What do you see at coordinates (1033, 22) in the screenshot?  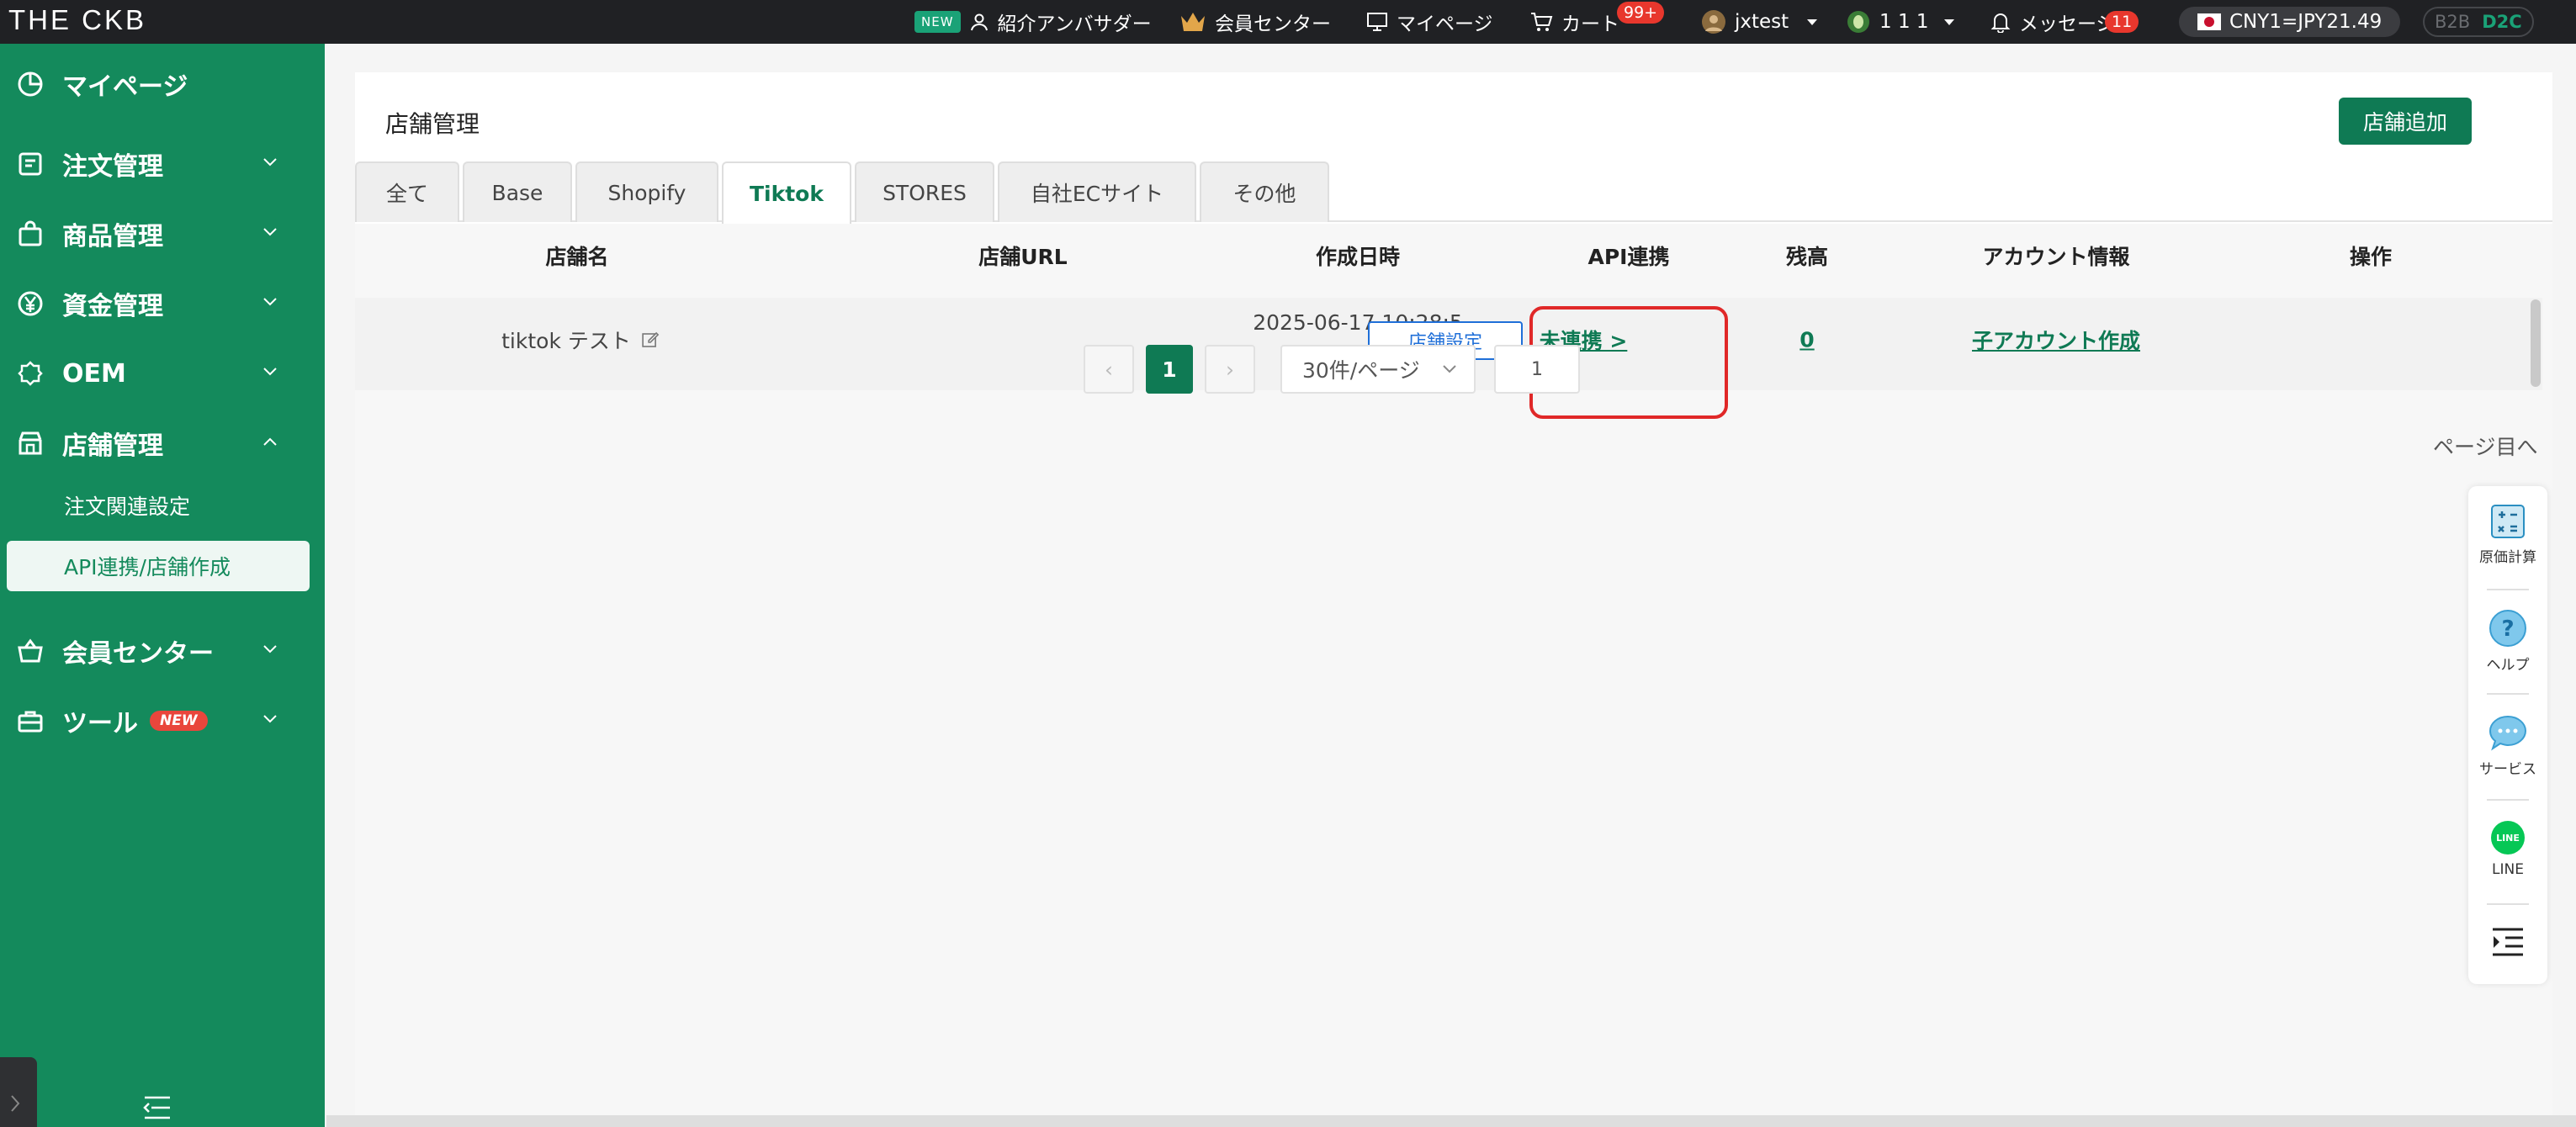 I see `ambassador-link: NEW 紹介アンバサダー` at bounding box center [1033, 22].